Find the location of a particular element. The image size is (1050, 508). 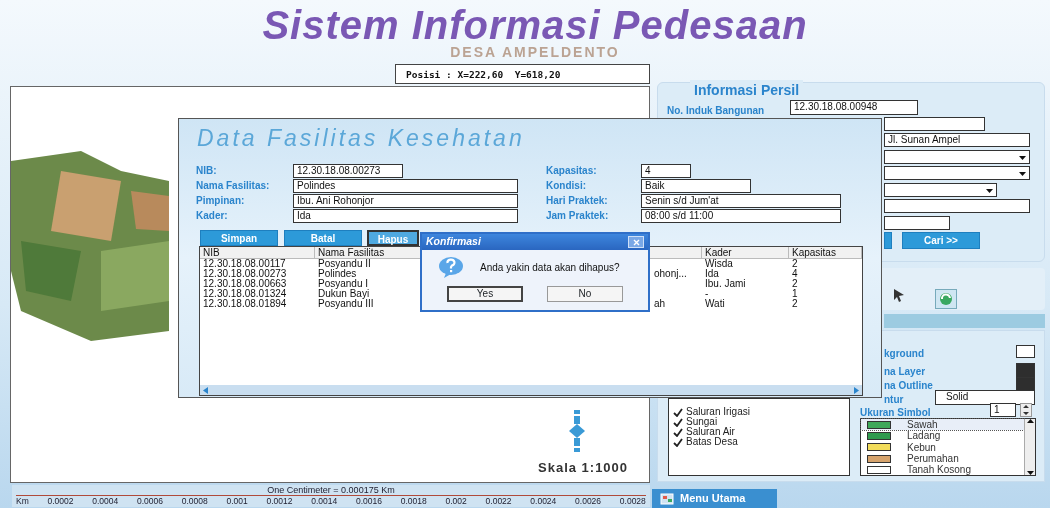

table-cell-text: Posyandu III is located at coordinates (346, 304).